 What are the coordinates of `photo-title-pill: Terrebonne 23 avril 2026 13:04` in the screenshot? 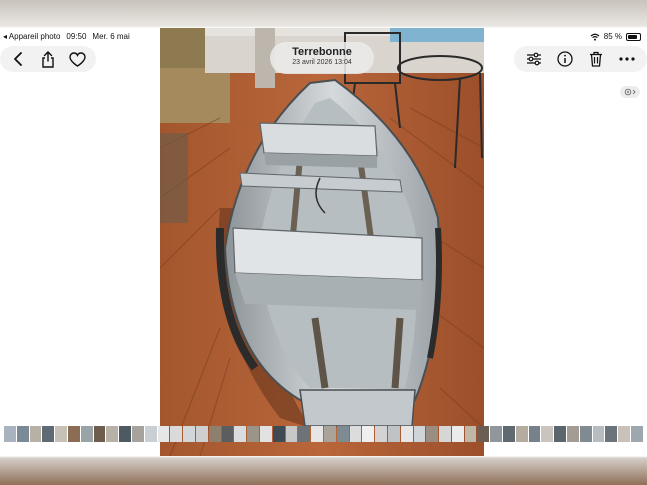 It's located at (322, 58).